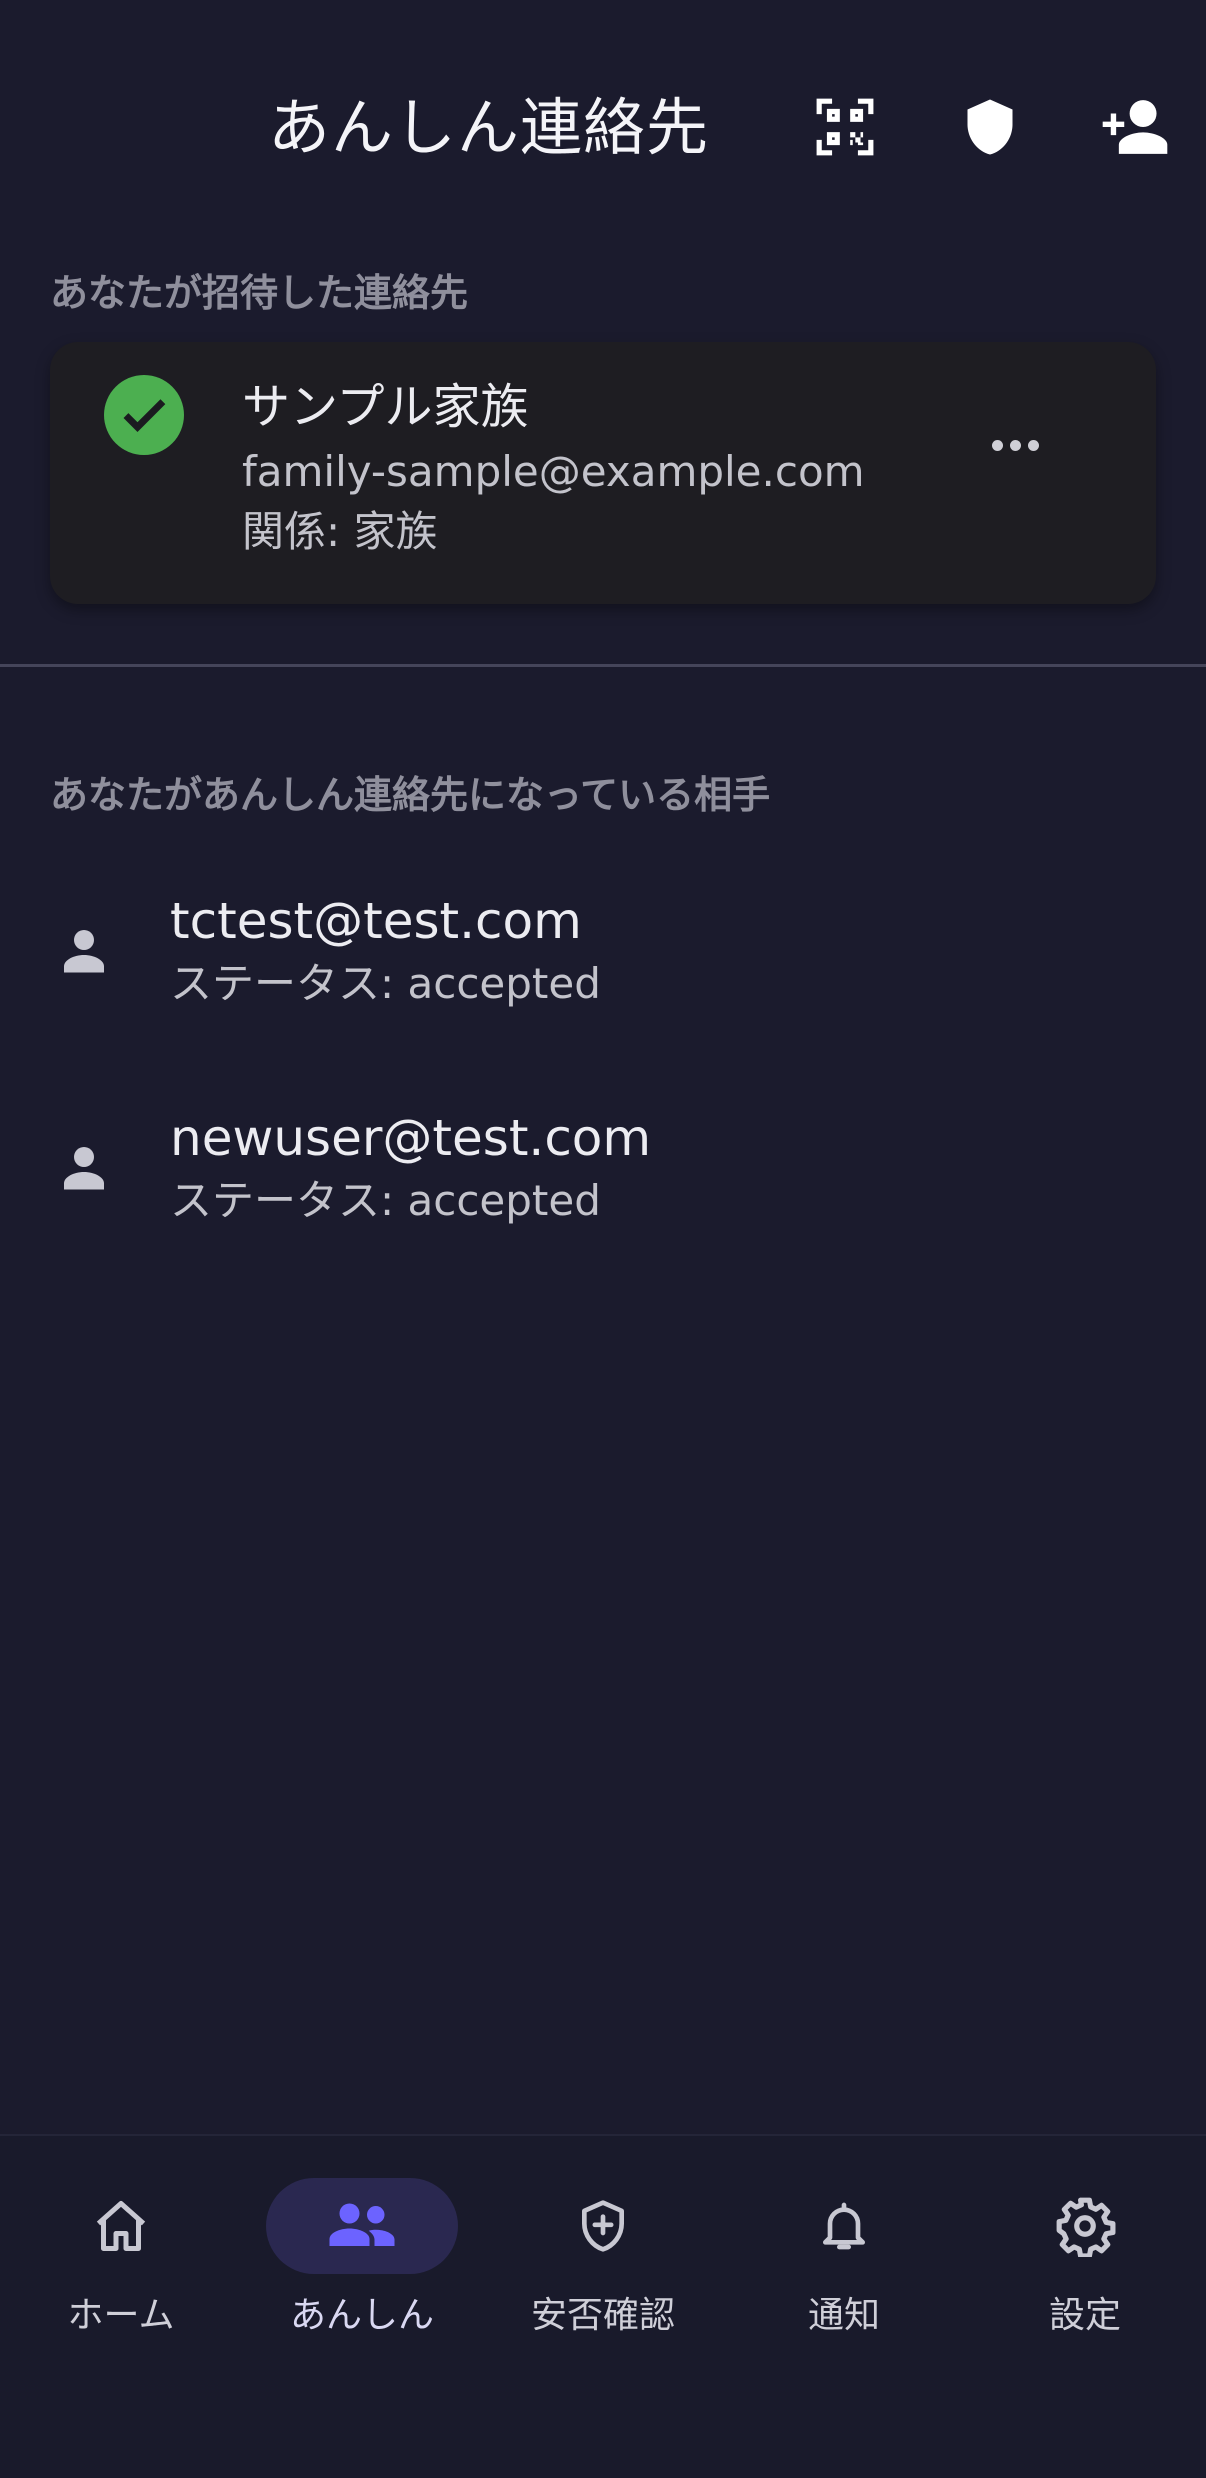  Describe the element at coordinates (1085, 2268) in the screenshot. I see `nav-item-settings: 設定` at that location.